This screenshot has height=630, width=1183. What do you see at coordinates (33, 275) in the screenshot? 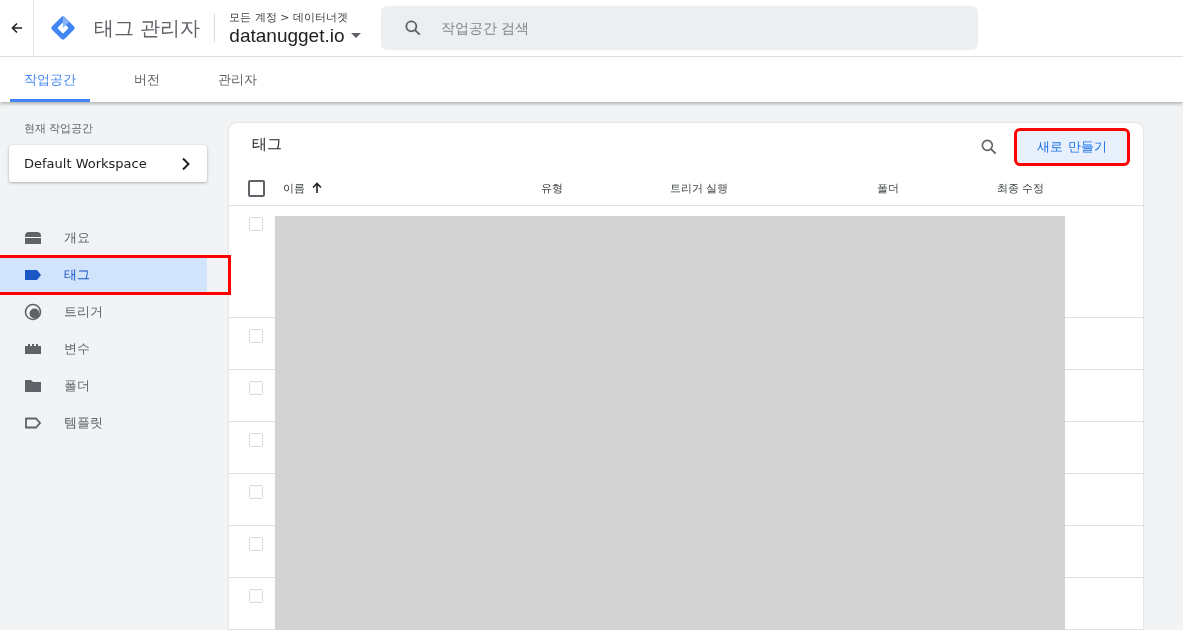
I see `tag-icon` at bounding box center [33, 275].